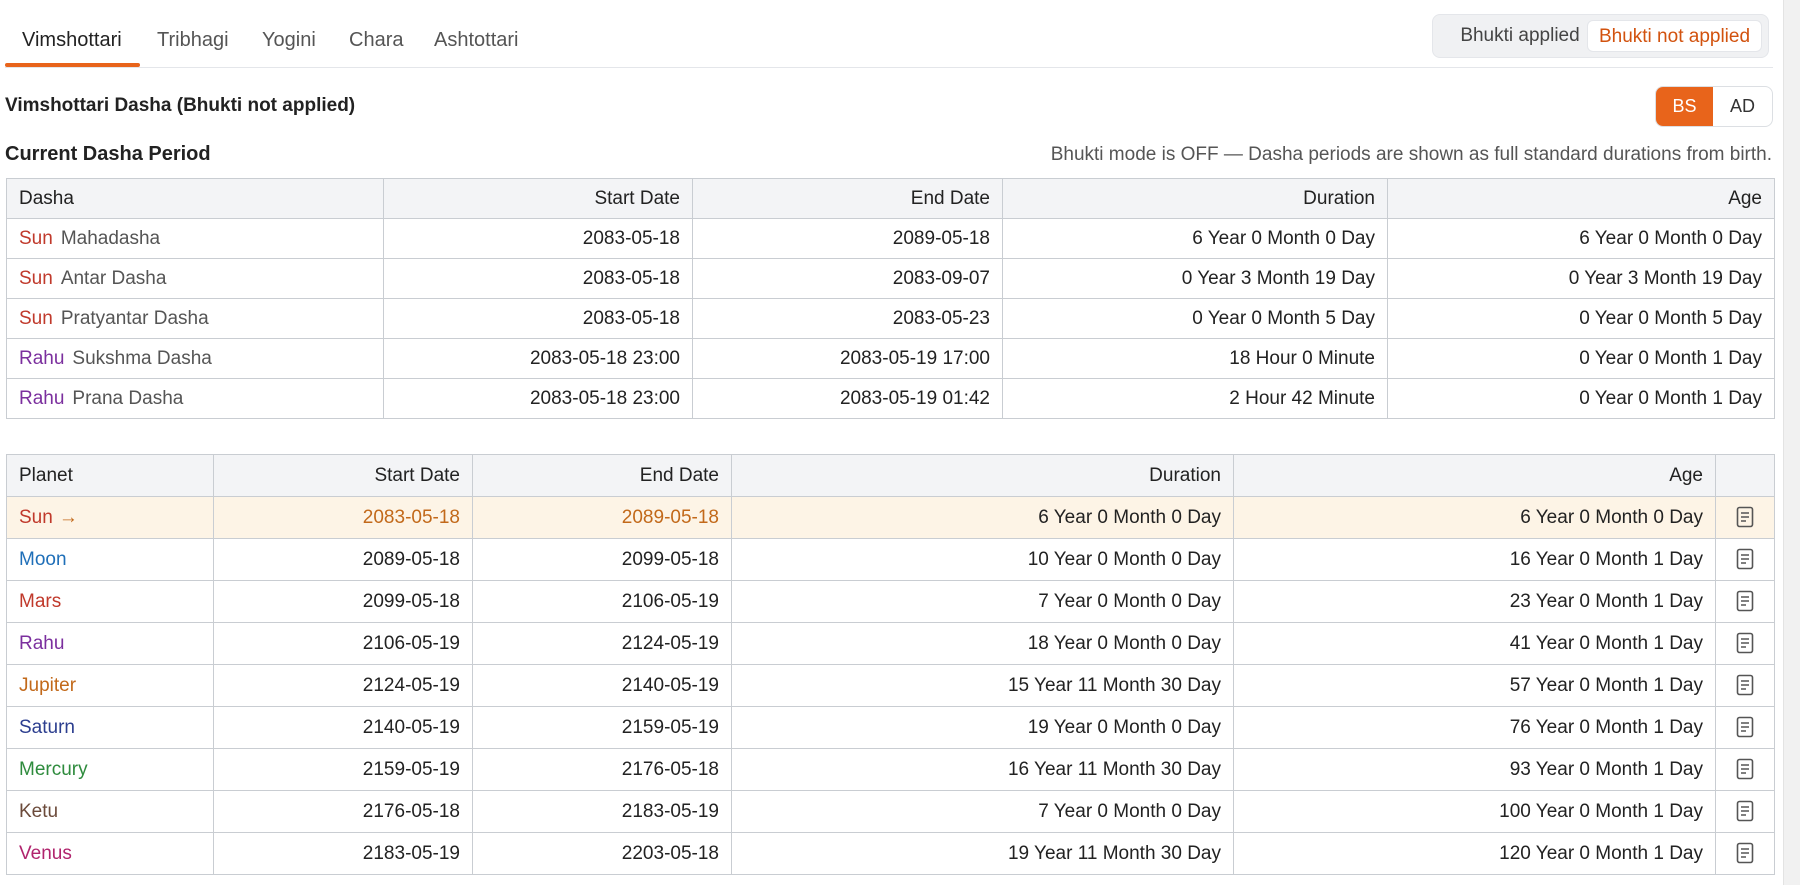 The image size is (1800, 885). What do you see at coordinates (847, 278) in the screenshot?
I see `end-date: 2083-09-07` at bounding box center [847, 278].